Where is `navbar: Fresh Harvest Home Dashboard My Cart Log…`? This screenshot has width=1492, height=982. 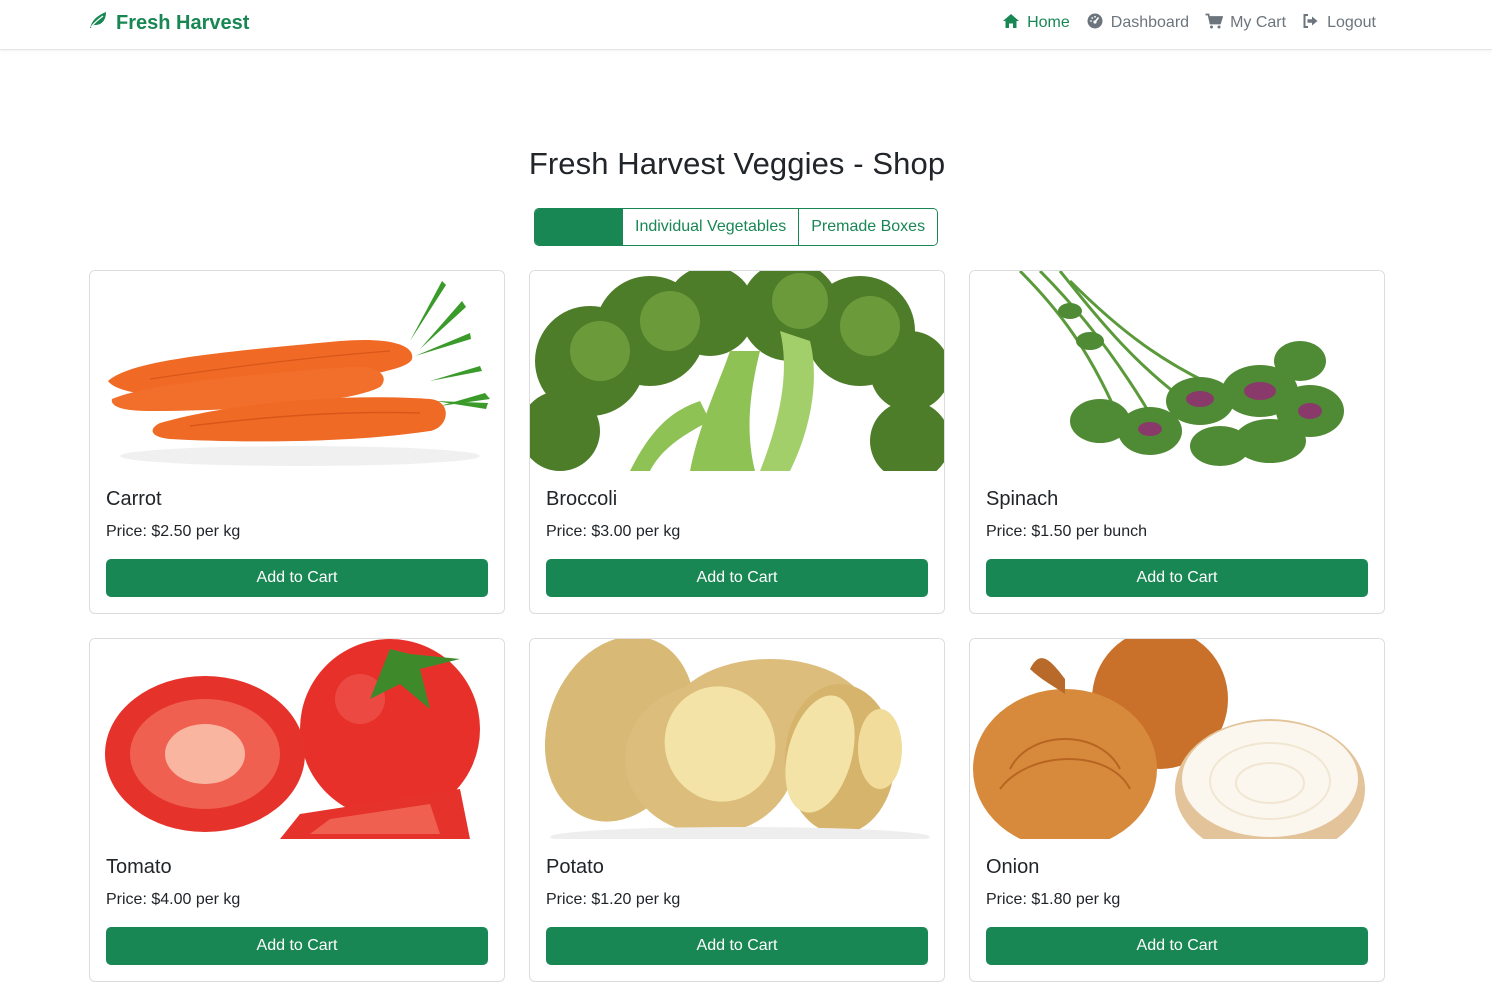
navbar: Fresh Harvest Home Dashboard My Cart Log… is located at coordinates (746, 25).